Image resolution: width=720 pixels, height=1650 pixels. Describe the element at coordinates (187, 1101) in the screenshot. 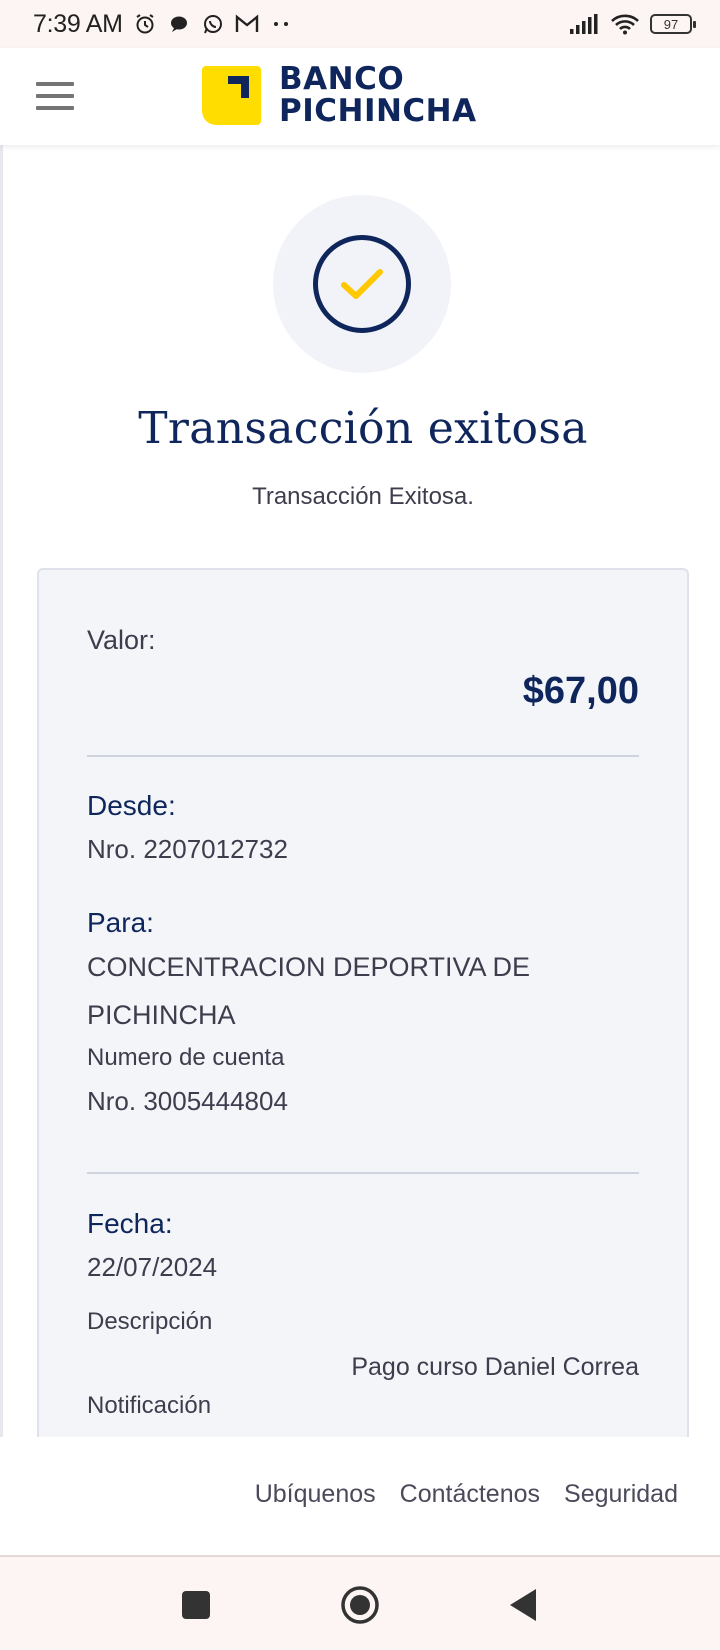

I see `account-value: Nro. 3005444804` at that location.